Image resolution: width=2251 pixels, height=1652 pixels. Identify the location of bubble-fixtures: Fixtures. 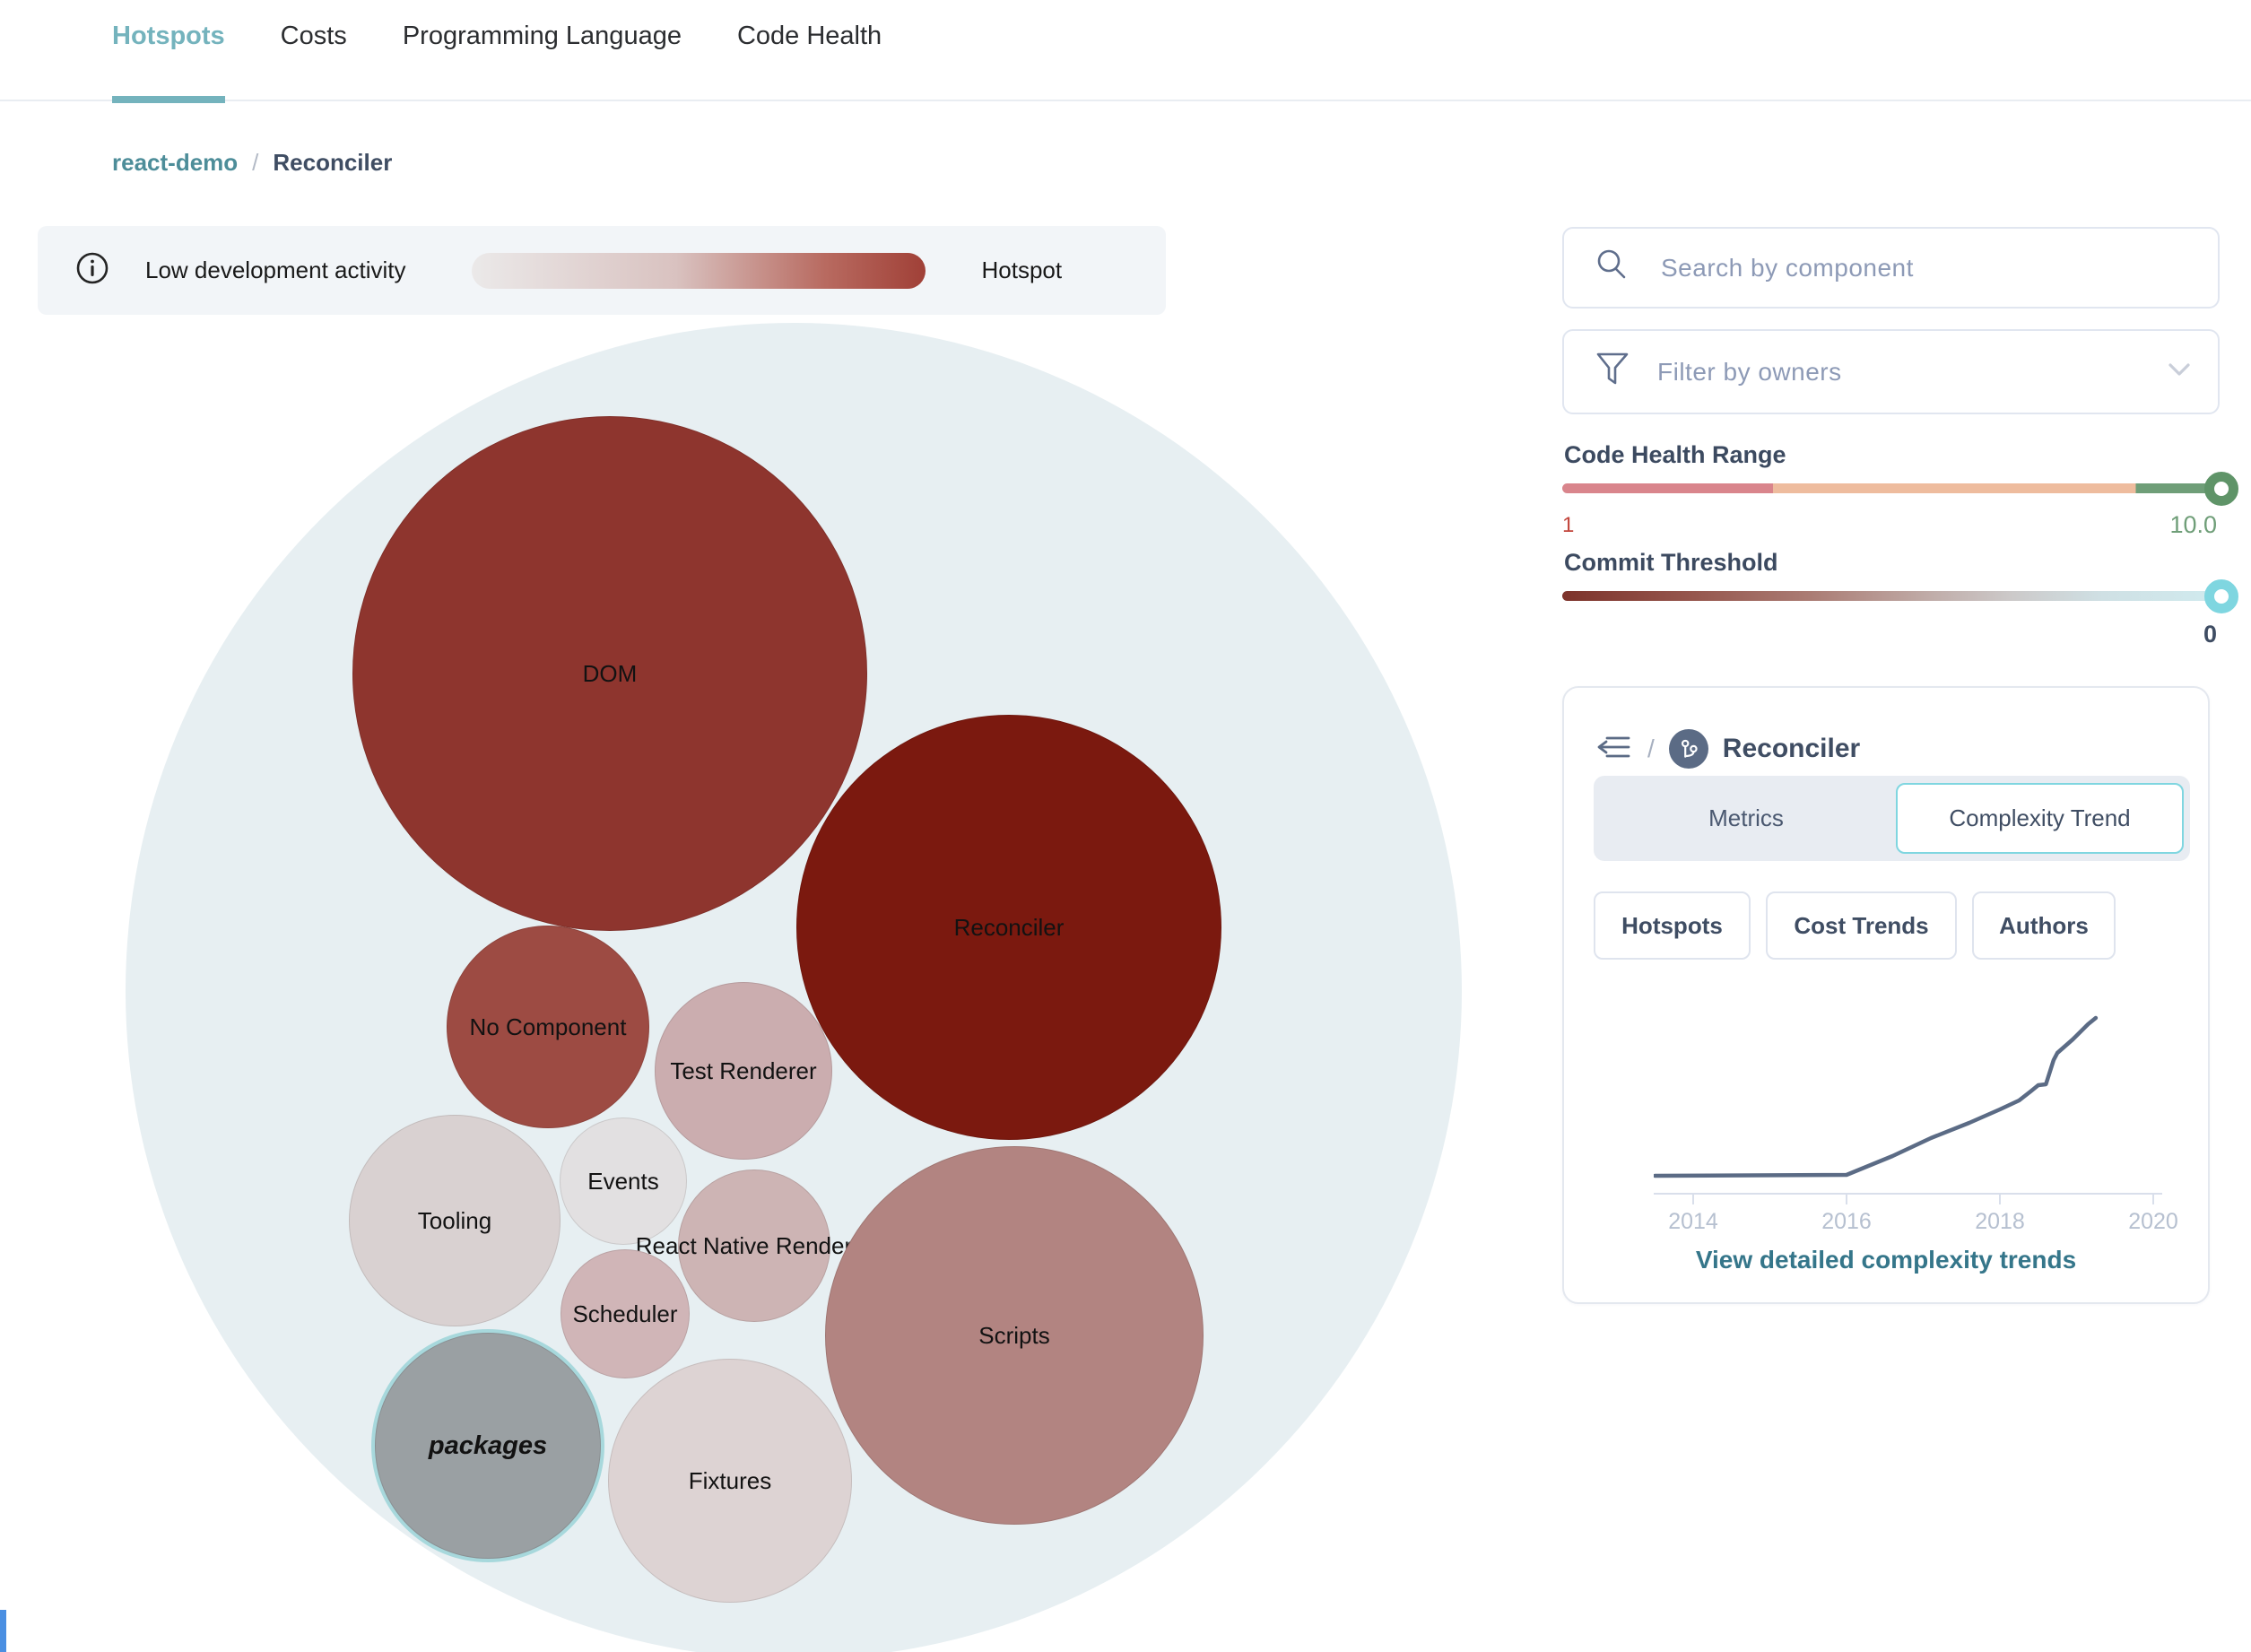
(730, 1481).